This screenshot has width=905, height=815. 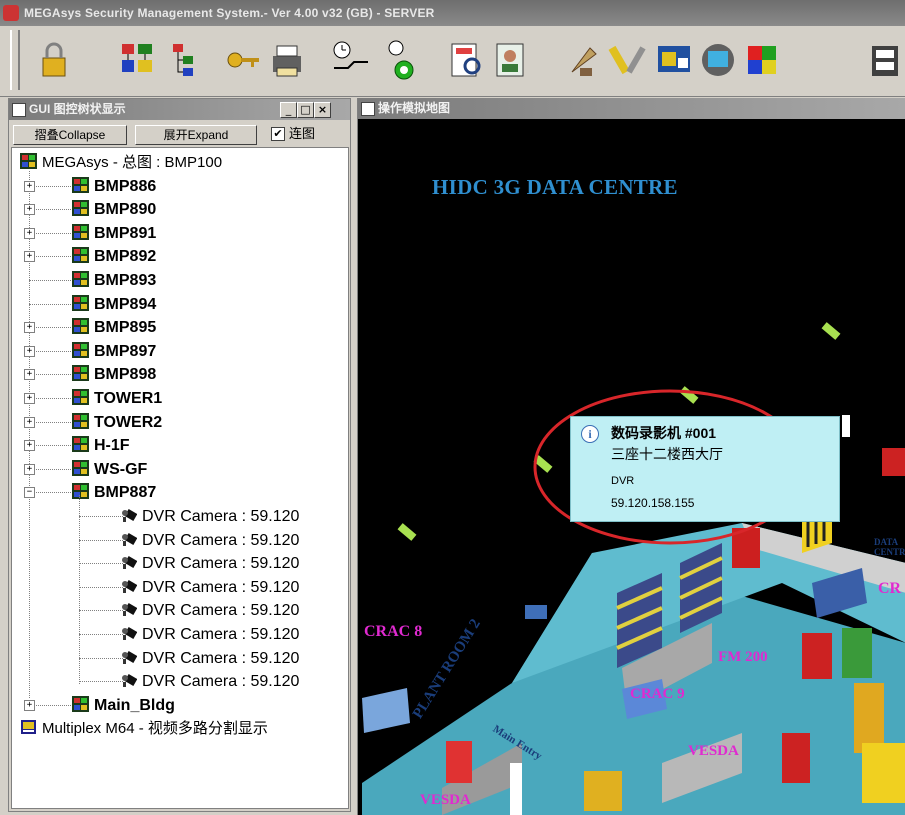 I want to click on map-panel-title-bar: 操作模拟地图, so click(x=631, y=108).